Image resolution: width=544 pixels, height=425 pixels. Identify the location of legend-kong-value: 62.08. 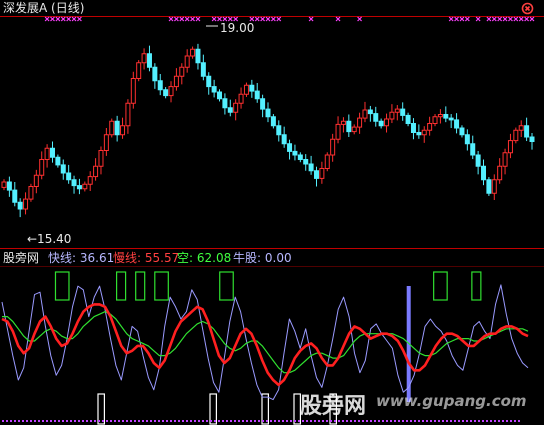
(214, 258).